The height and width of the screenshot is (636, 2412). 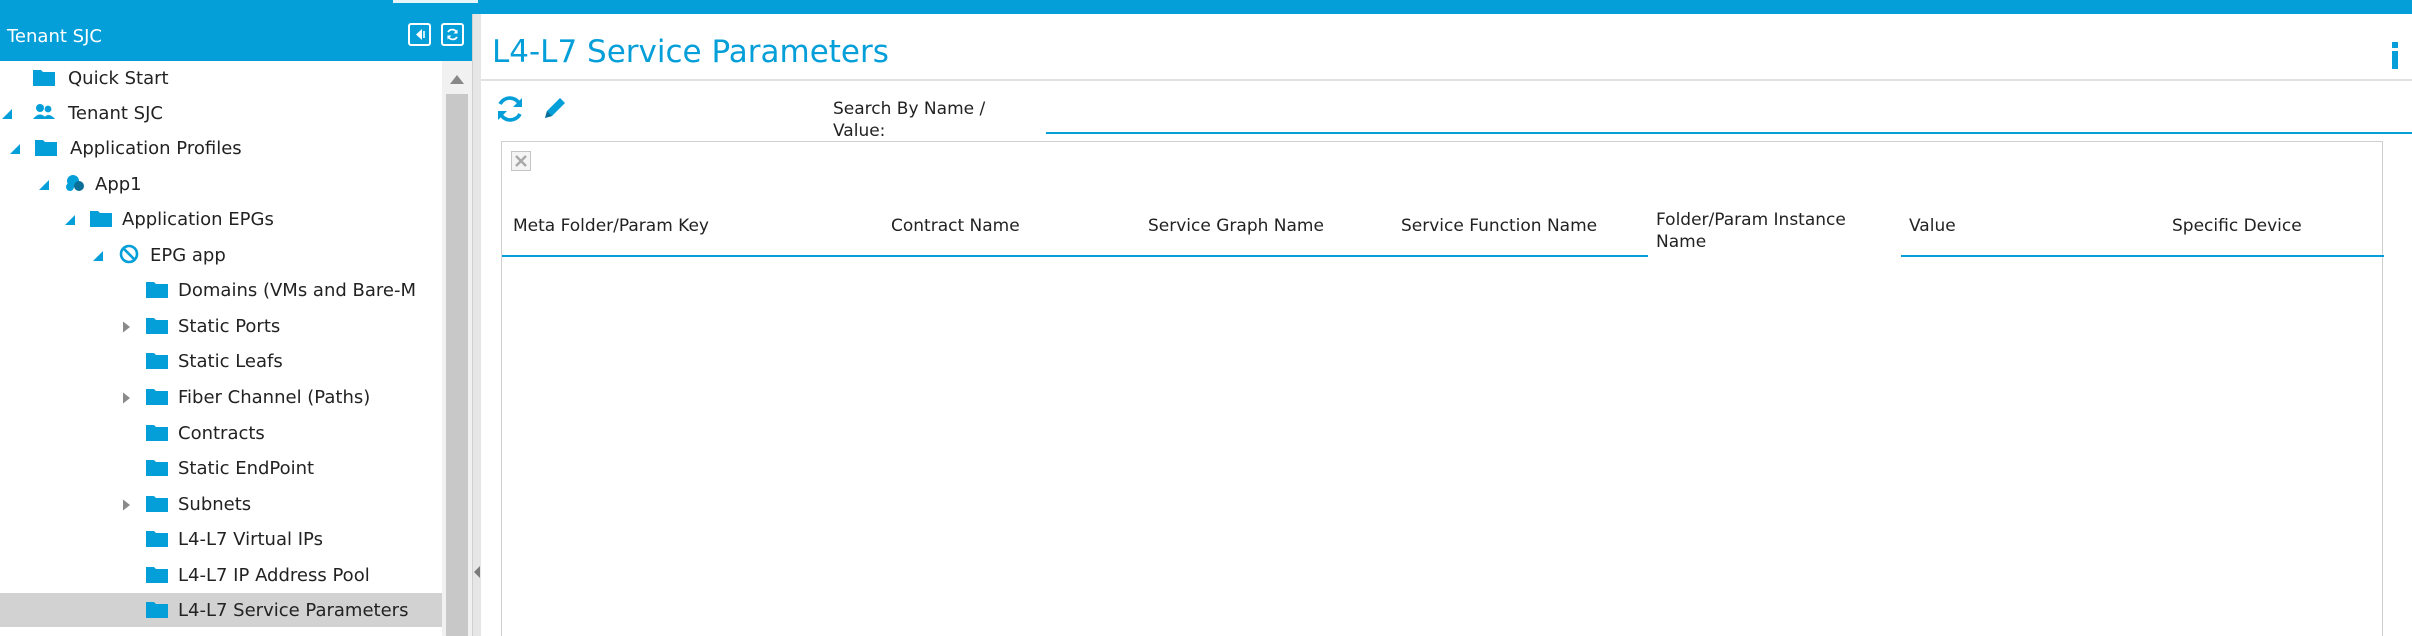 What do you see at coordinates (246, 468) in the screenshot?
I see `tree-item-label: Static EndPoint` at bounding box center [246, 468].